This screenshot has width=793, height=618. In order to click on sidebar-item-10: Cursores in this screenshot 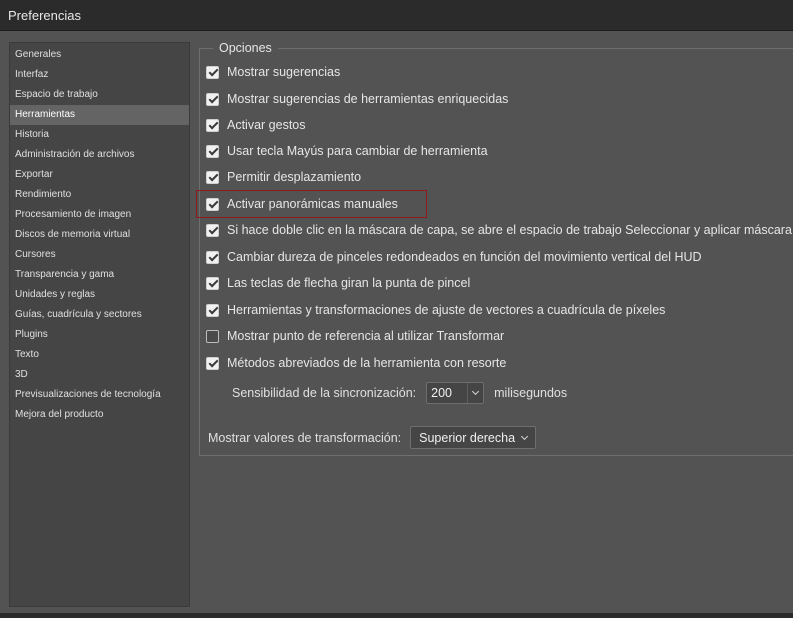, I will do `click(99, 255)`.